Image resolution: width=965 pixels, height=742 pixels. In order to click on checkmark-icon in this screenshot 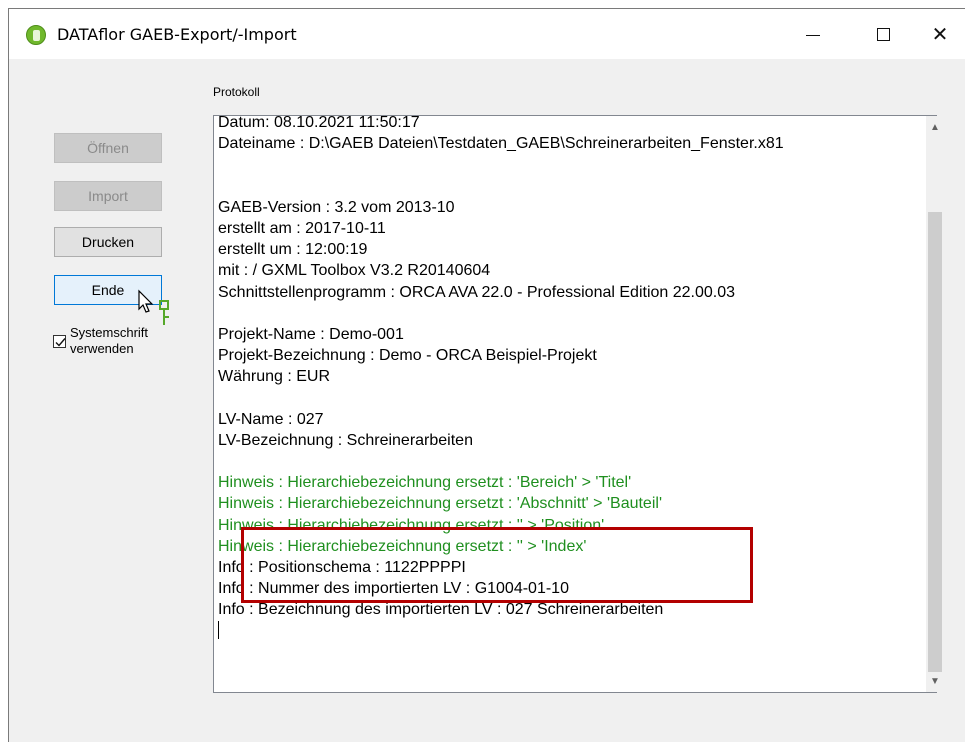, I will do `click(60, 342)`.